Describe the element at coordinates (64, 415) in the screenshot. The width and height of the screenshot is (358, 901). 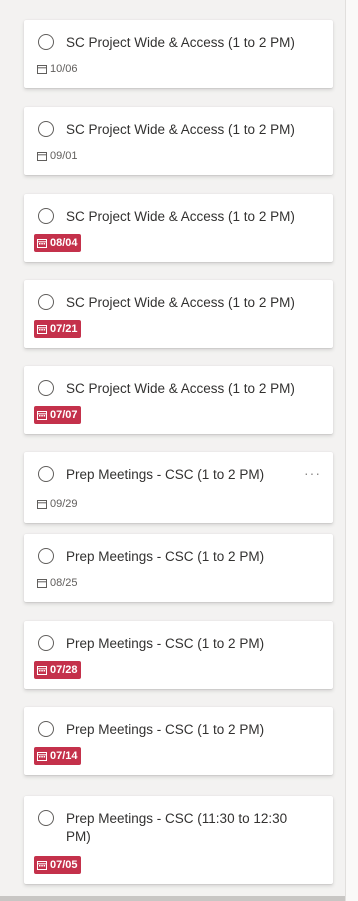
I see `due-date-text: 07/07` at that location.